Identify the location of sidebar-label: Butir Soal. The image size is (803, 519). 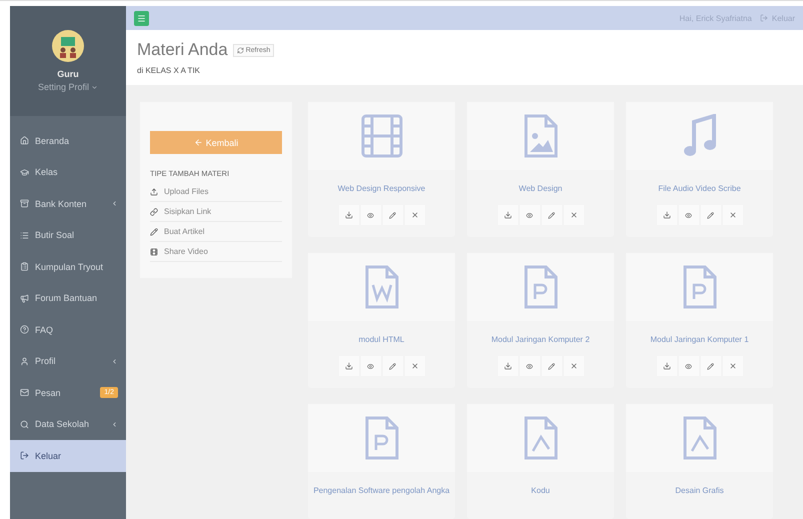
(55, 235).